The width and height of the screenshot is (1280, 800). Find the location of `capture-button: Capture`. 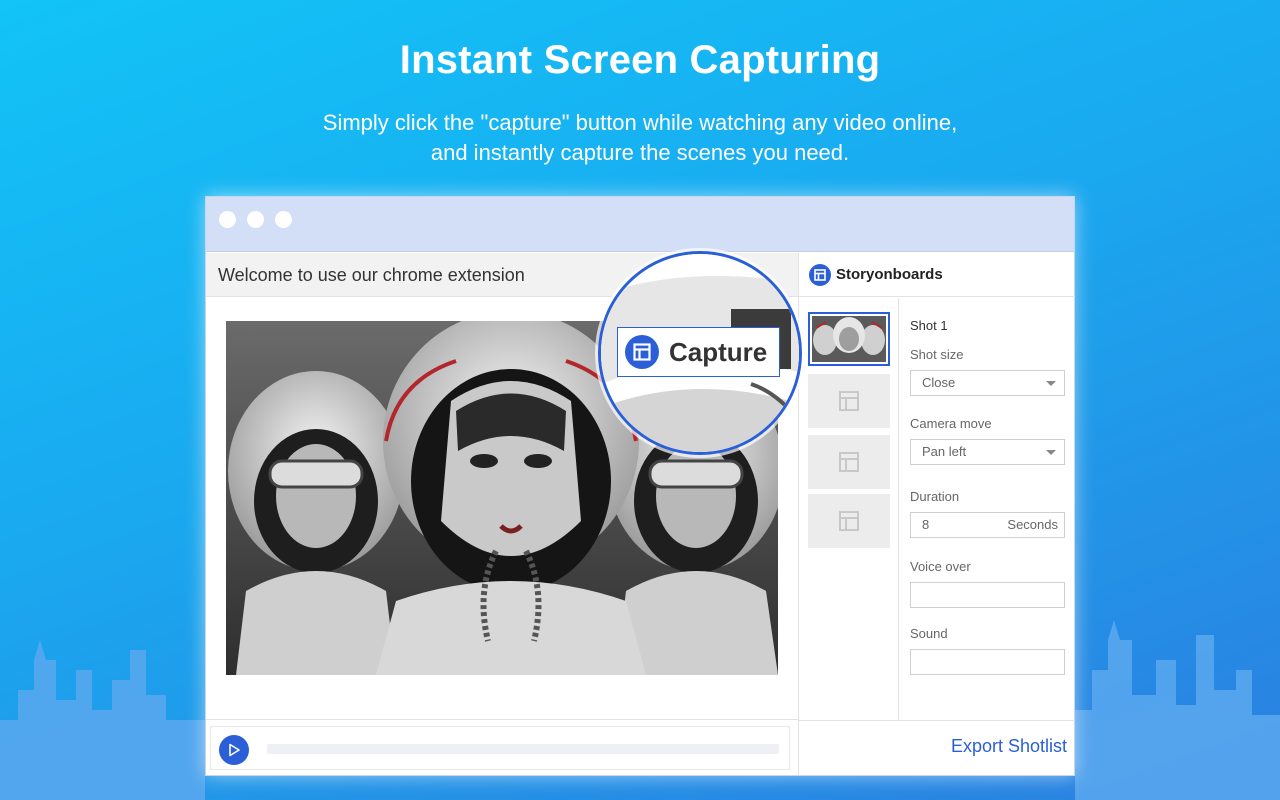

capture-button: Capture is located at coordinates (698, 352).